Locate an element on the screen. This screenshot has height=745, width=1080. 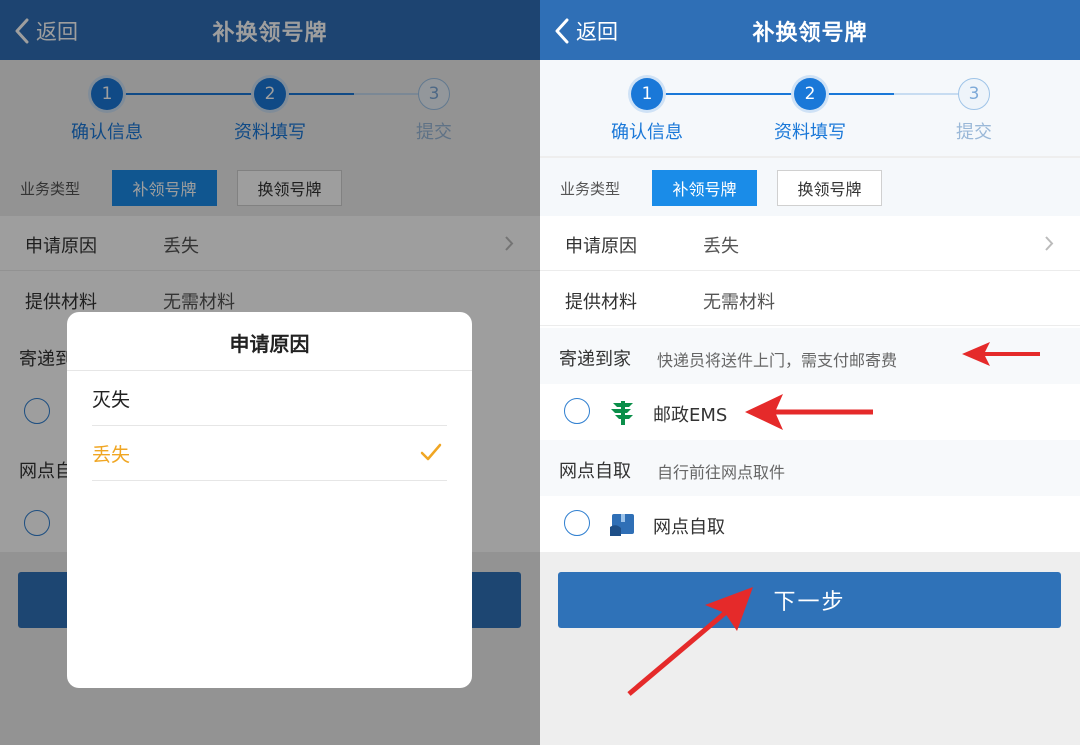
business-type-row: 业务类型 补领号牌 换领号牌 is located at coordinates (810, 187).